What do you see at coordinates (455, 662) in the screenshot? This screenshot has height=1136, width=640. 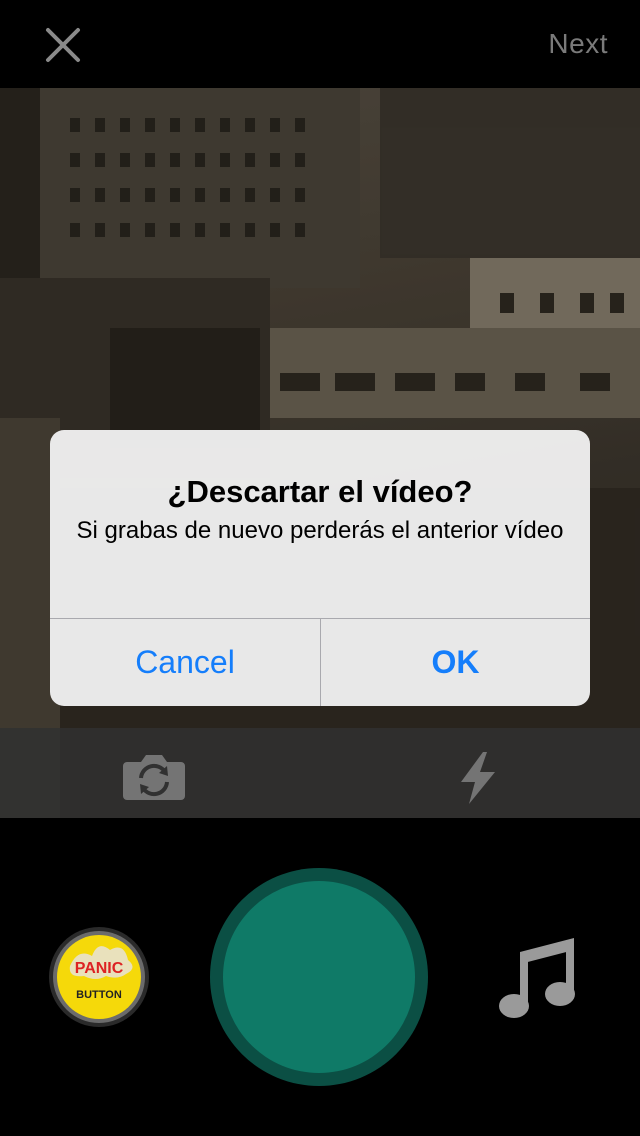 I see `ok-button: OK` at bounding box center [455, 662].